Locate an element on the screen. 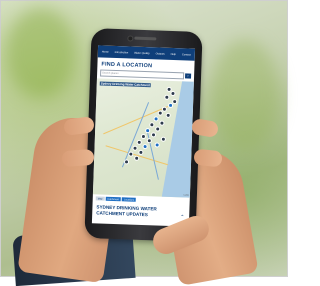 The height and width of the screenshot is (286, 320). location-map: Sydney Drinking Water Catchment Leaflet is located at coordinates (143, 138).